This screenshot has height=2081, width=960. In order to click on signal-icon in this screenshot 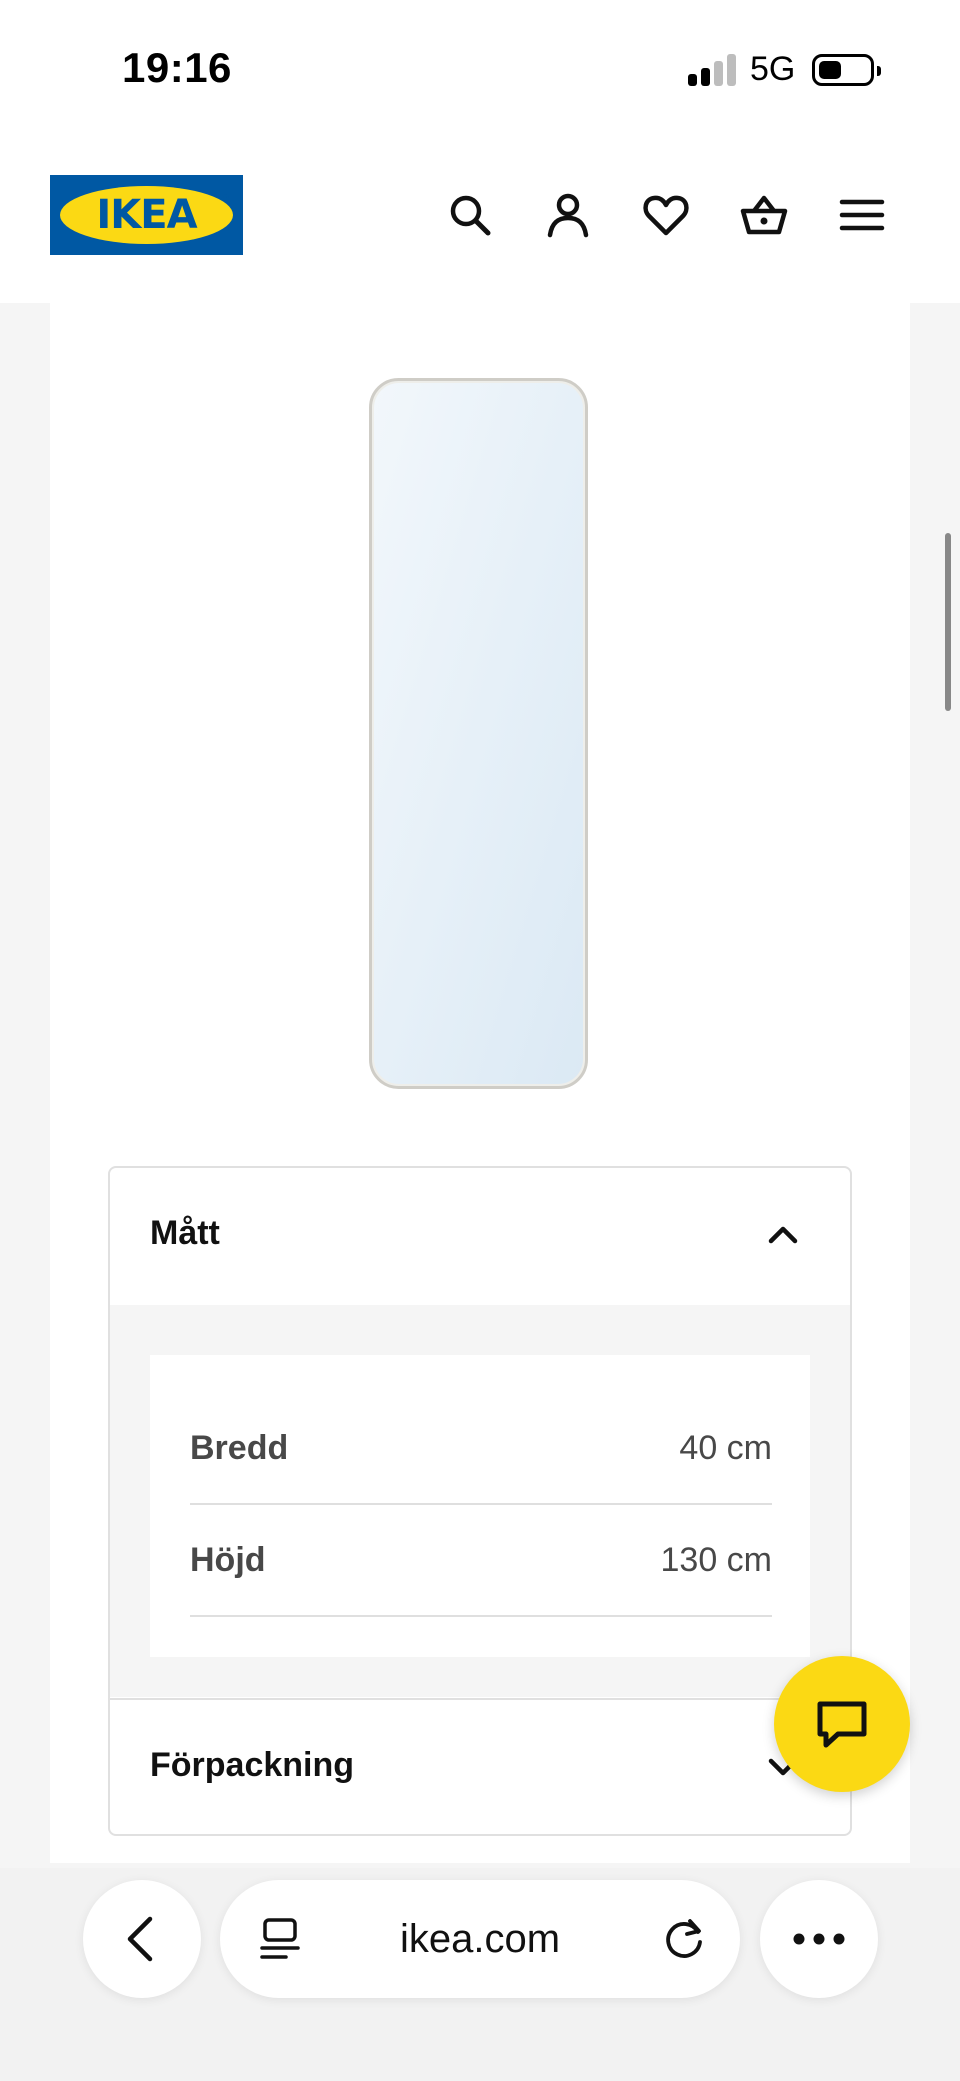, I will do `click(712, 70)`.